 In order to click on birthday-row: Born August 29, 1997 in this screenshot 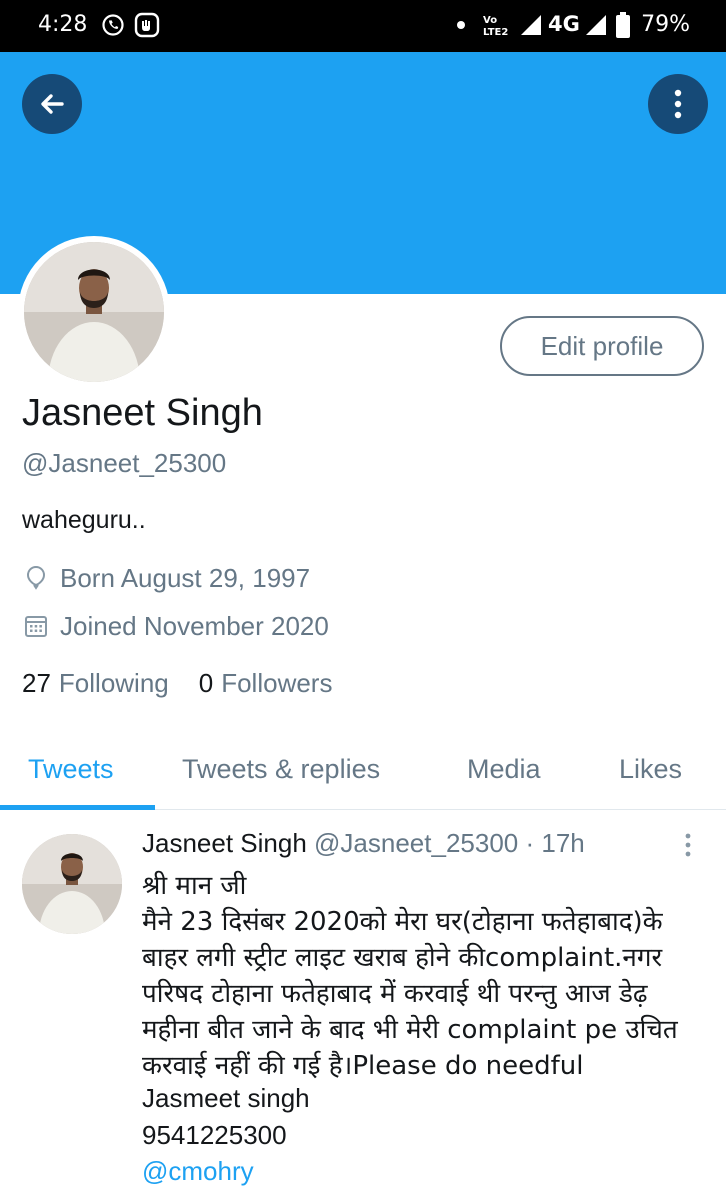, I will do `click(166, 578)`.